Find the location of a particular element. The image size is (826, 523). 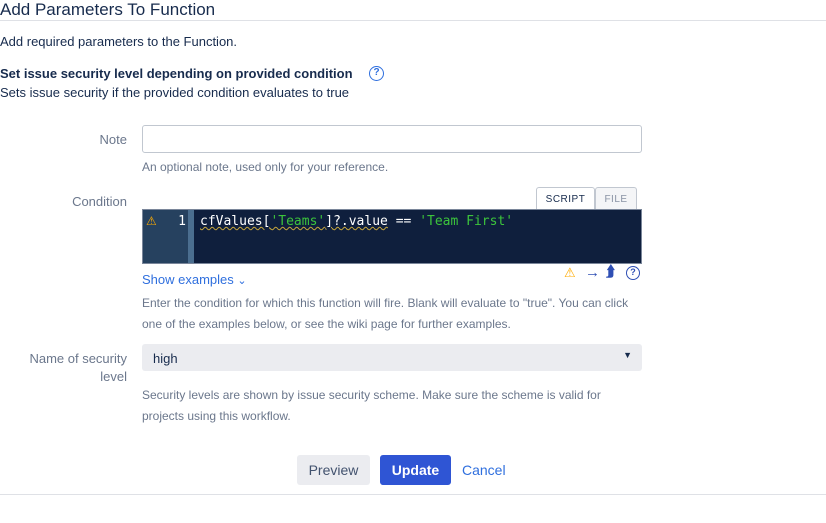

update-button: Update is located at coordinates (415, 470).